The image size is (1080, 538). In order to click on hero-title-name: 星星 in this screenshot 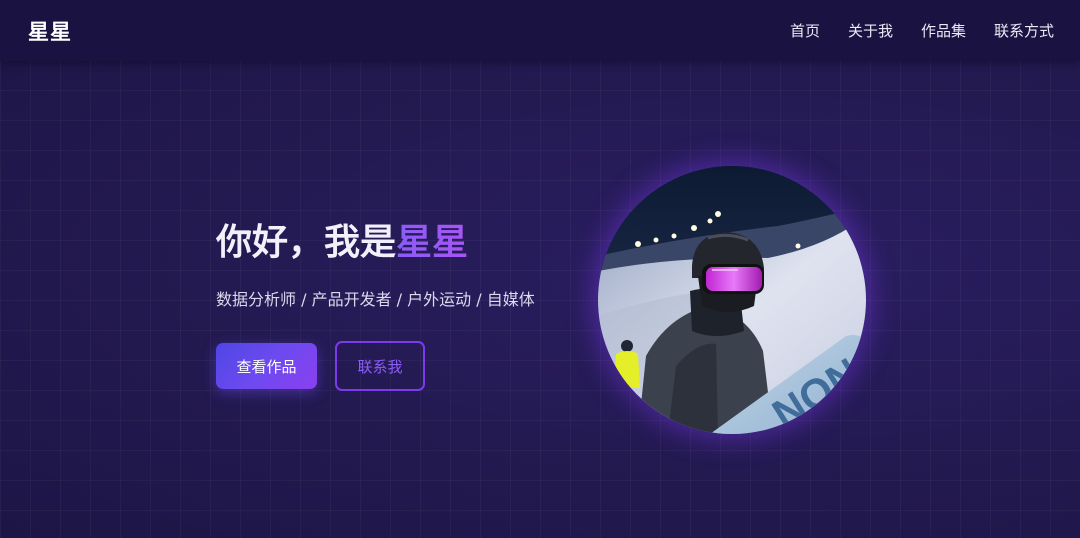, I will do `click(432, 242)`.